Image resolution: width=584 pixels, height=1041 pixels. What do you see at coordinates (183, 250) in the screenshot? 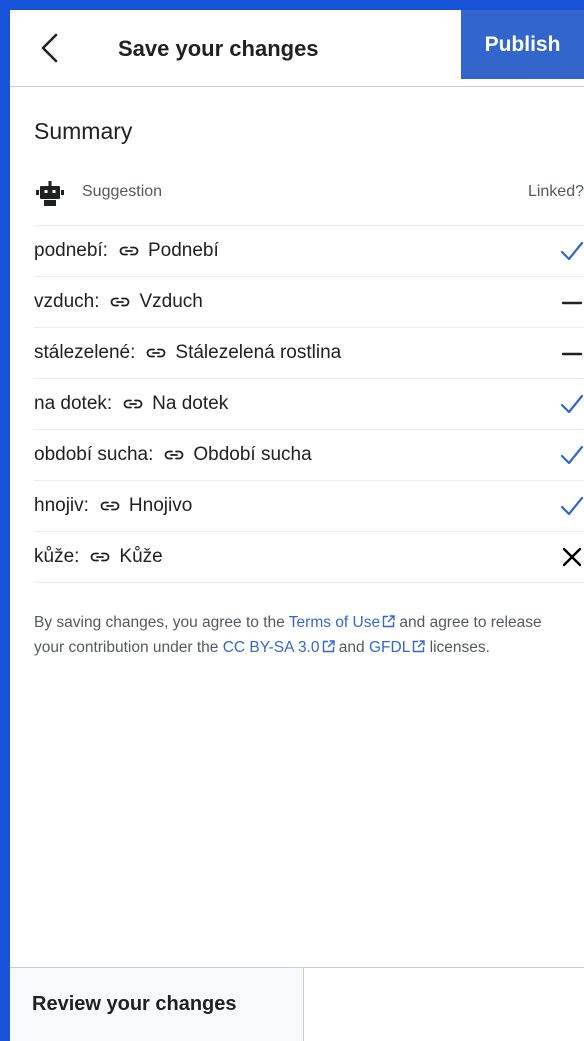
I see `suggestion-target: Podnebí` at bounding box center [183, 250].